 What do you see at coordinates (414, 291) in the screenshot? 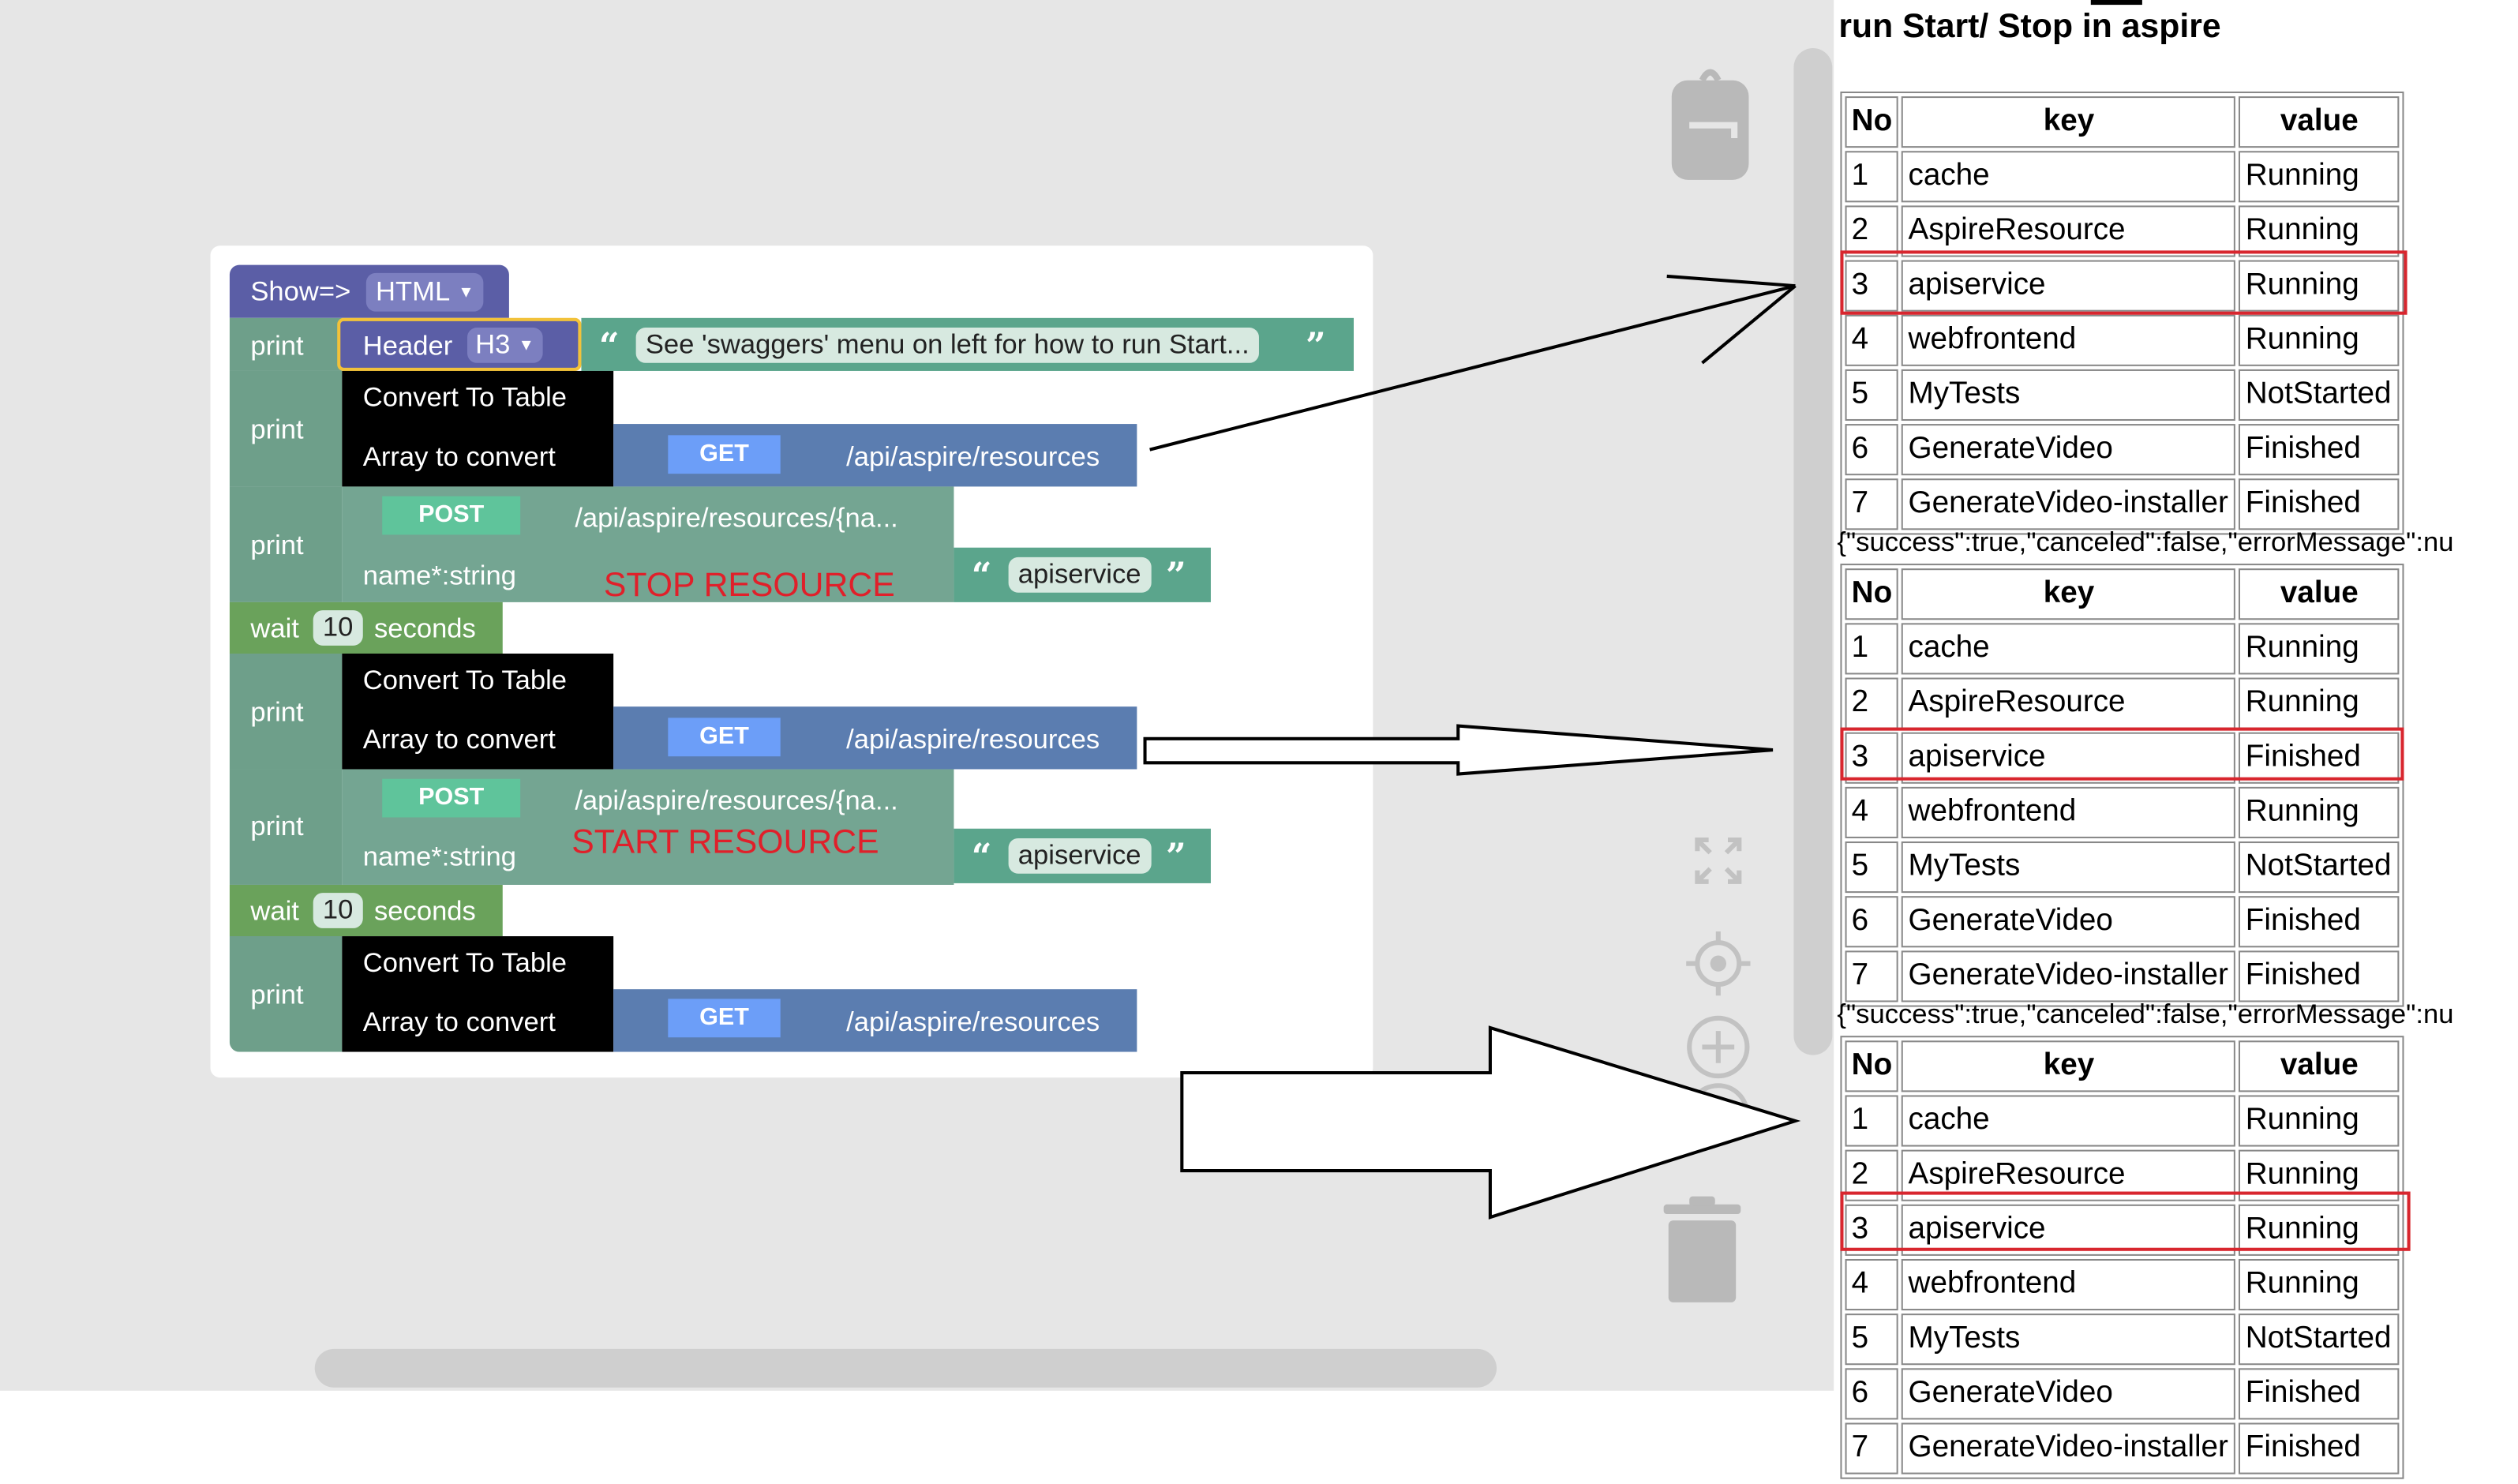
I see `show-format-value: HTML` at bounding box center [414, 291].